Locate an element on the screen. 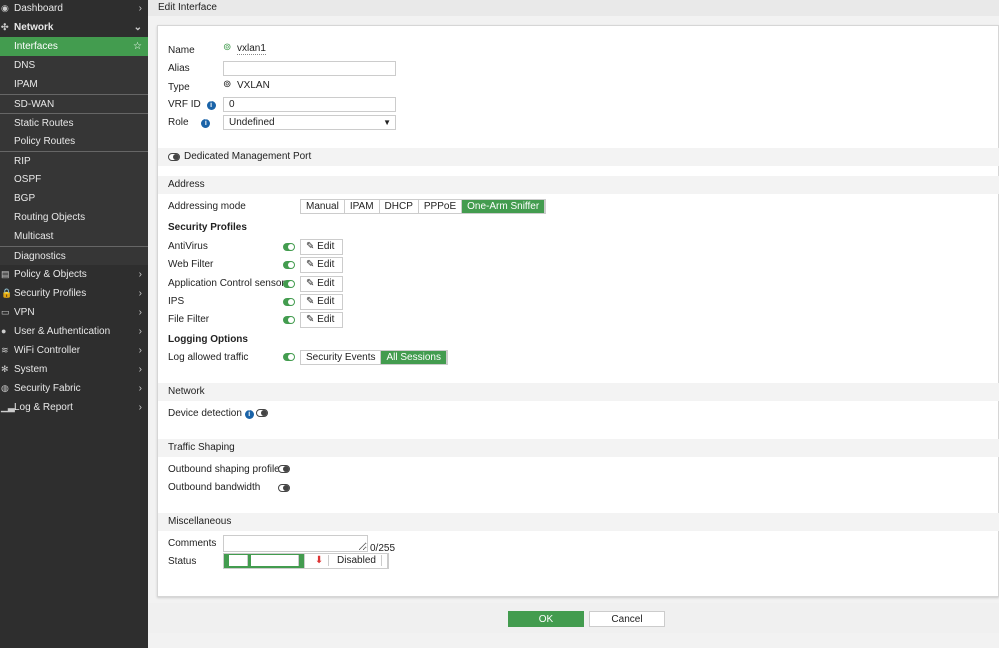 The width and height of the screenshot is (999, 648). status-disabled: ⬇ Disabled is located at coordinates (346, 561).